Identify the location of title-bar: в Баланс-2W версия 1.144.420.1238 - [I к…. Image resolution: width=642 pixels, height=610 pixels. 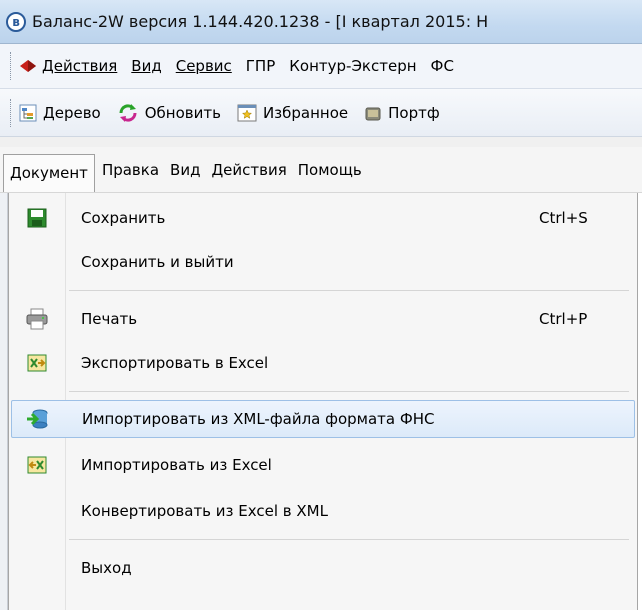
(321, 22).